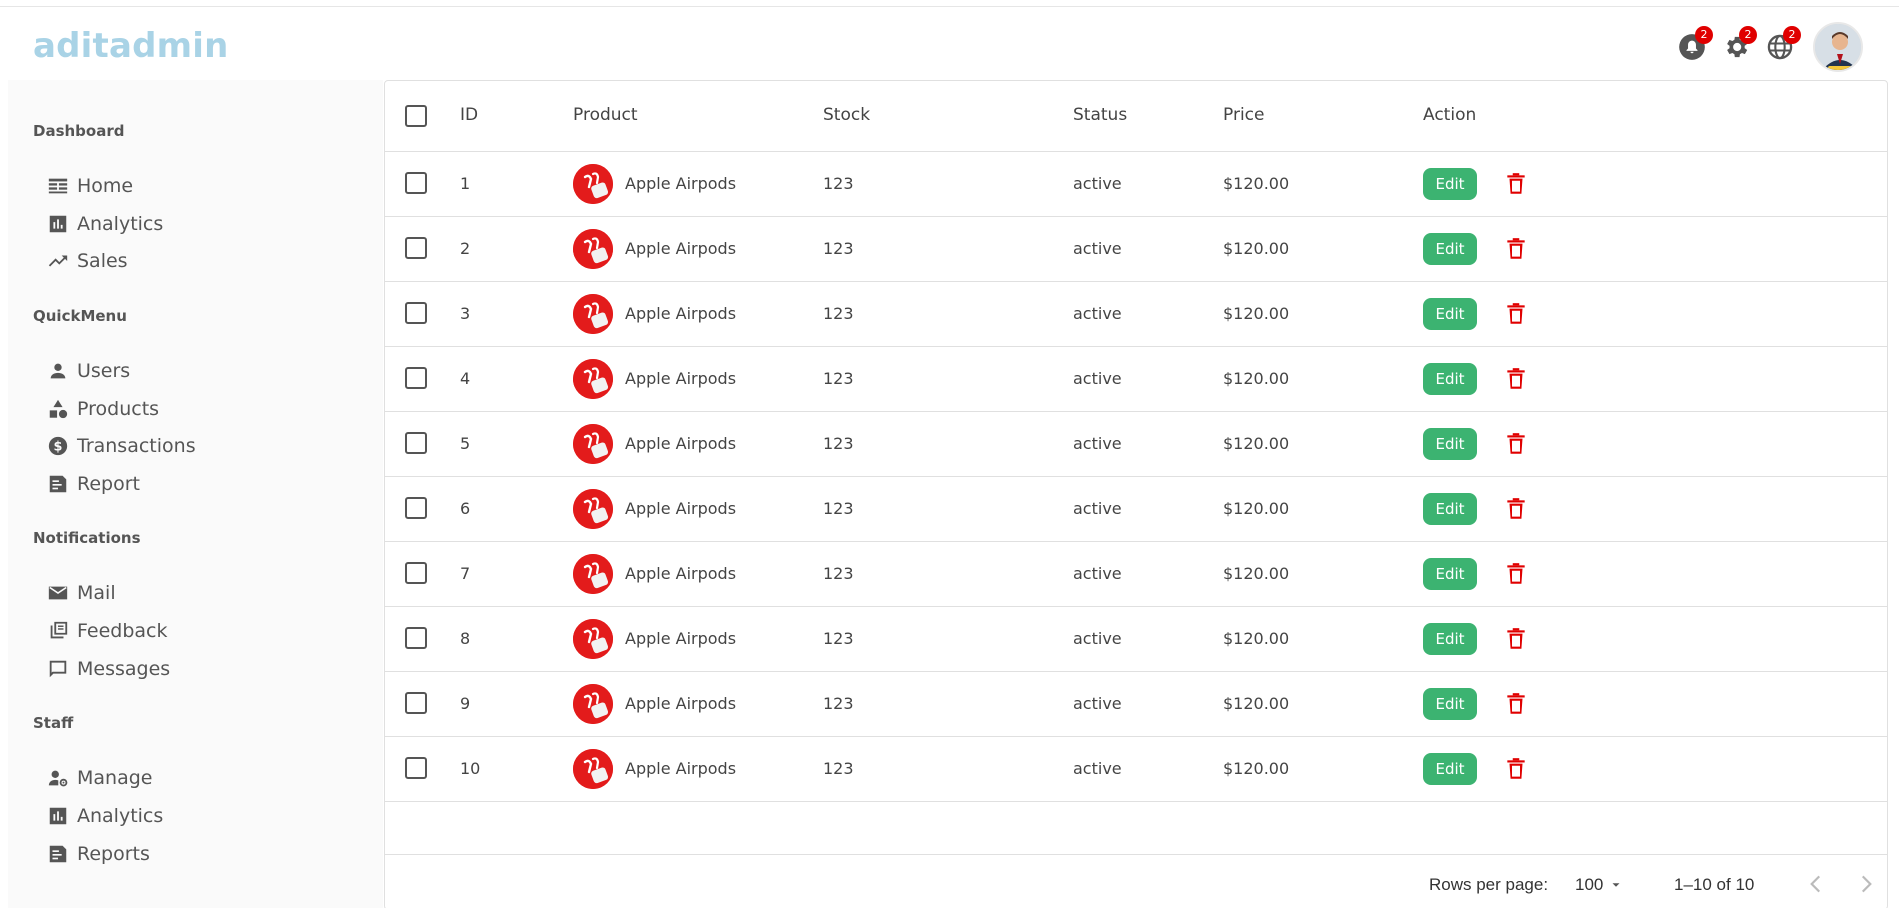 Image resolution: width=1899 pixels, height=908 pixels. What do you see at coordinates (470, 768) in the screenshot?
I see `cell-id: 10` at bounding box center [470, 768].